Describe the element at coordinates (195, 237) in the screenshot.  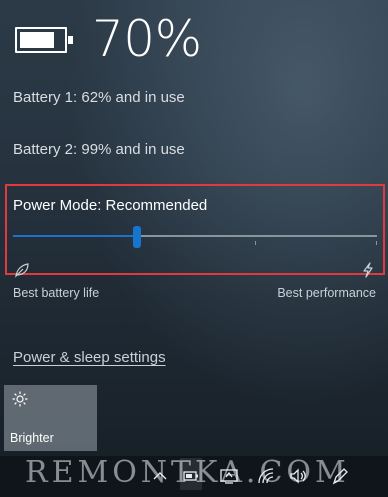
I see `power-mode-slider` at that location.